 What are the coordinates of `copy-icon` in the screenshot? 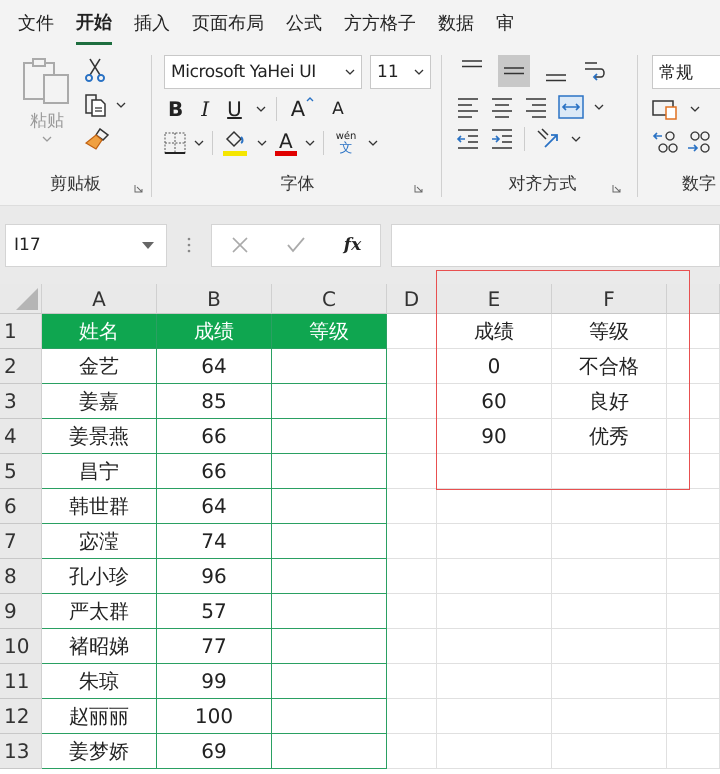 It's located at (96, 105).